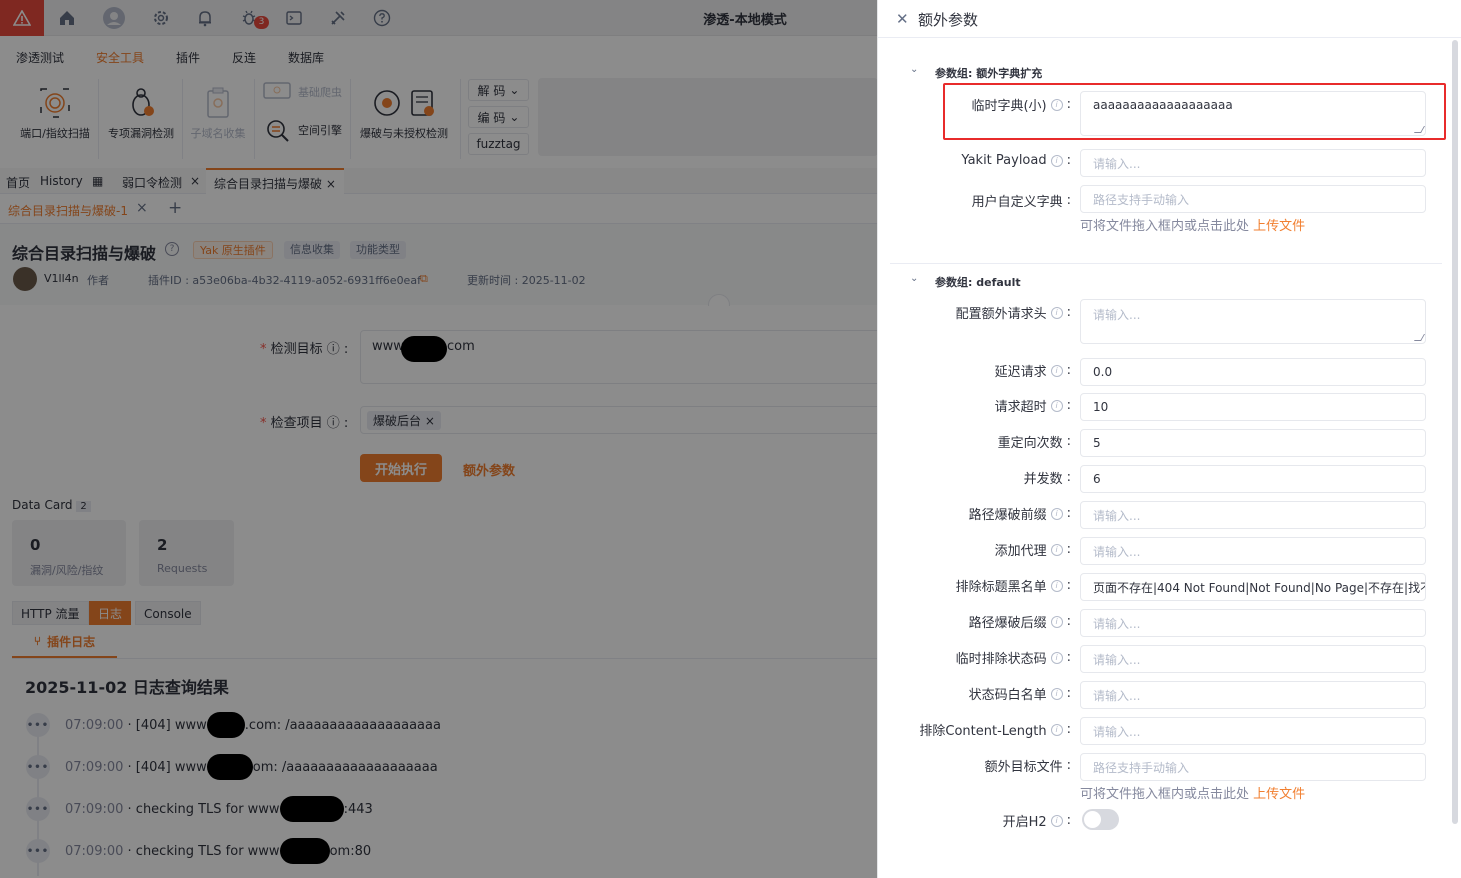  I want to click on group-dict-extend: 参数组: 额外字典扩充, so click(988, 73).